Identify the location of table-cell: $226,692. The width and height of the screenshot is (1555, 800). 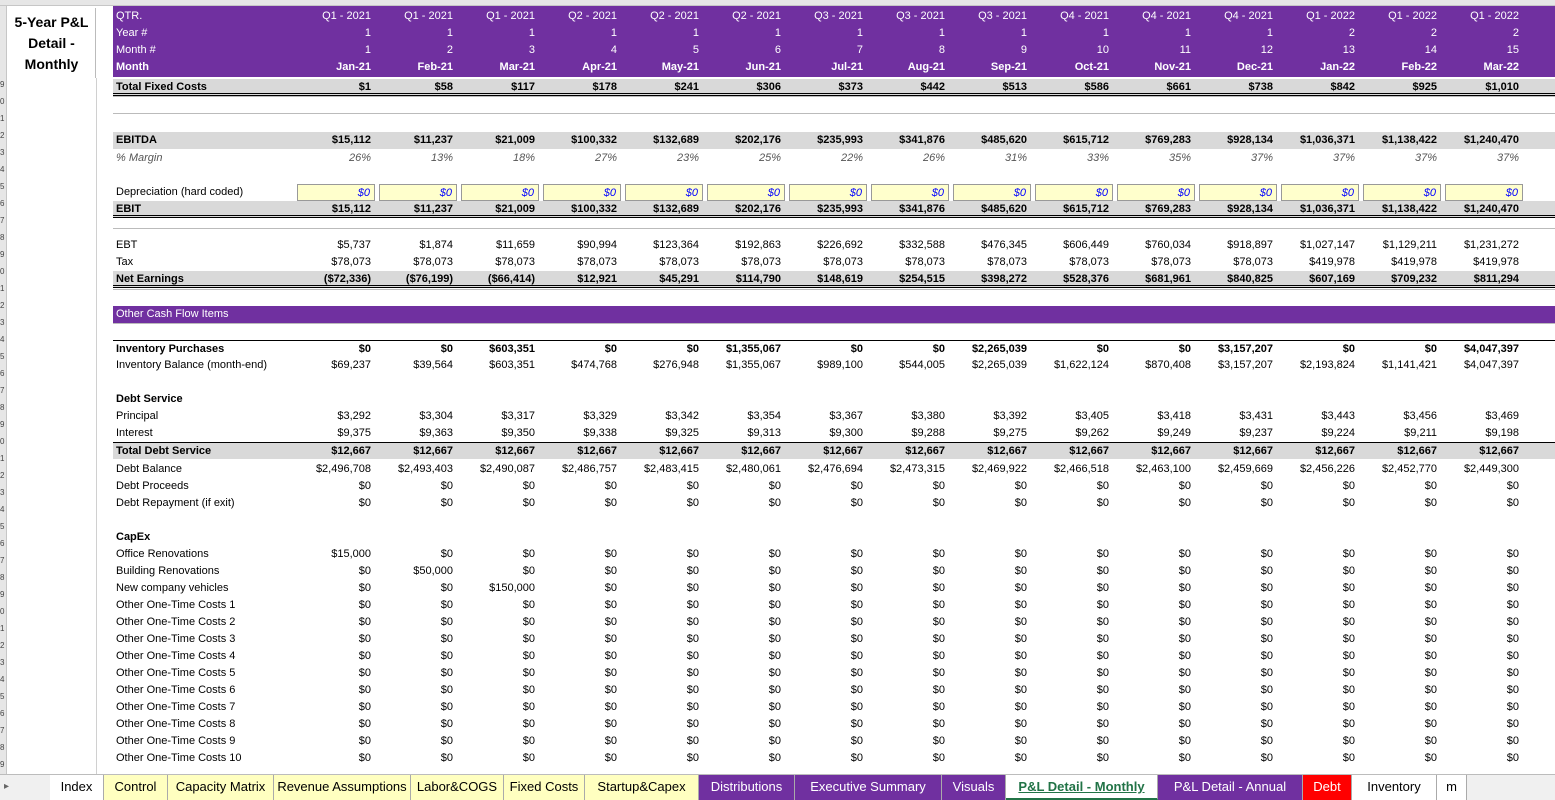
(828, 245).